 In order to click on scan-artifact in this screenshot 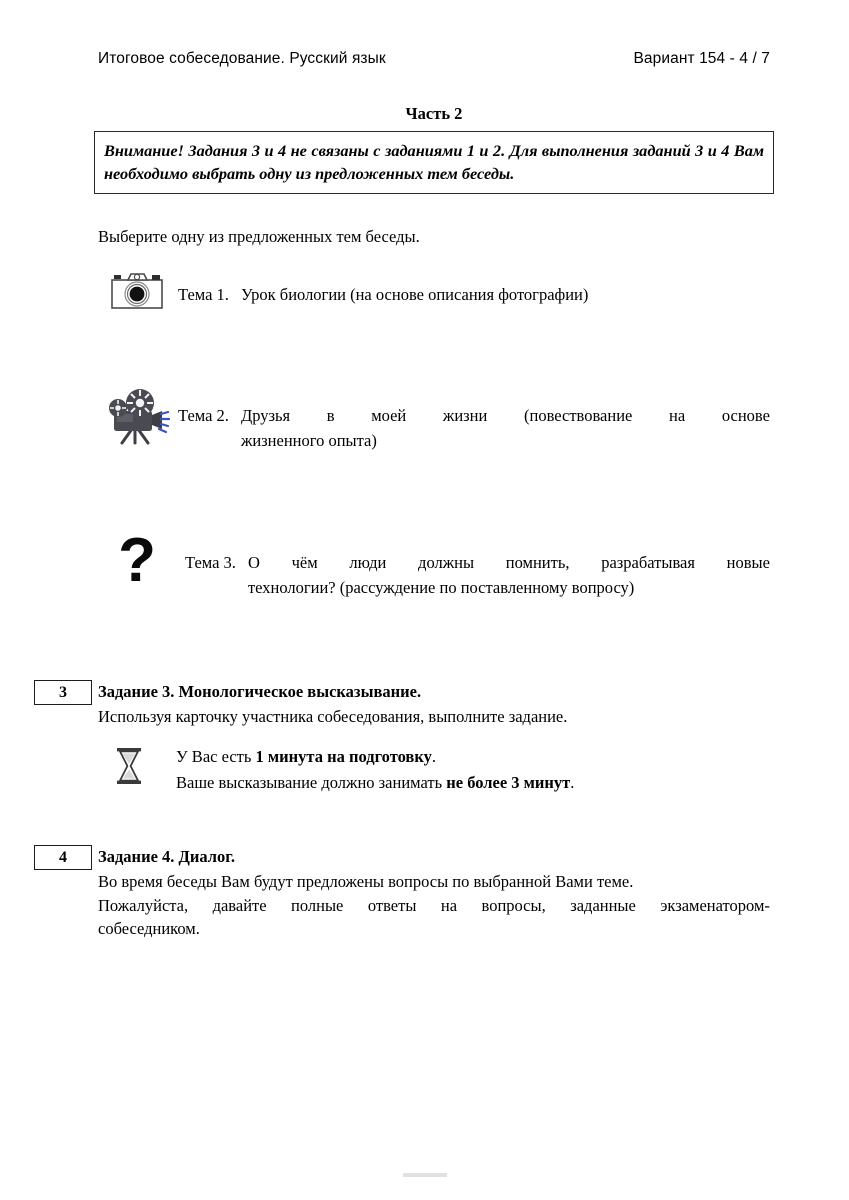, I will do `click(425, 1175)`.